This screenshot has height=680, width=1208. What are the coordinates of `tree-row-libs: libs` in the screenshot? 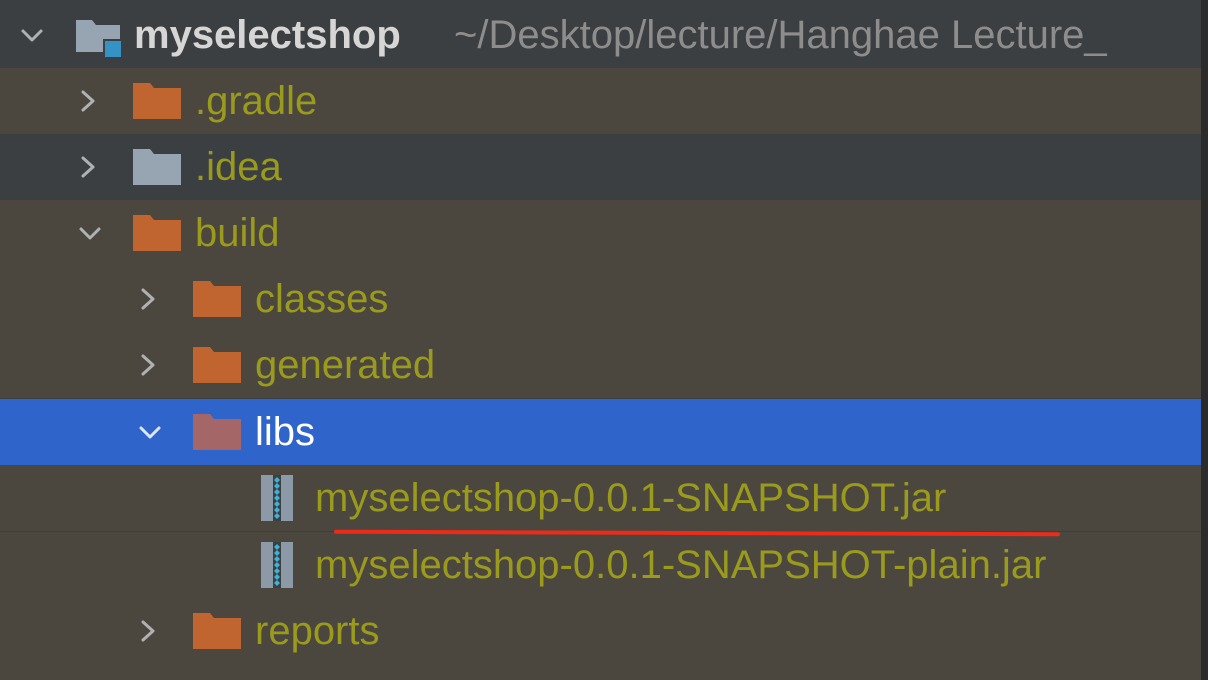 It's located at (600, 432).